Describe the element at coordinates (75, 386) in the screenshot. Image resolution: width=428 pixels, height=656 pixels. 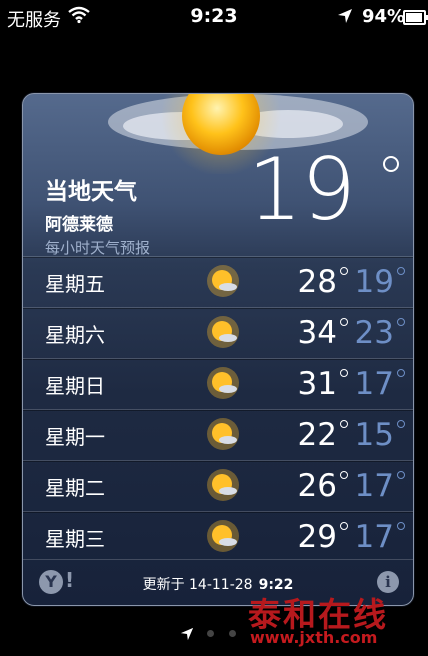
I see `forecast-day: 星期日` at that location.